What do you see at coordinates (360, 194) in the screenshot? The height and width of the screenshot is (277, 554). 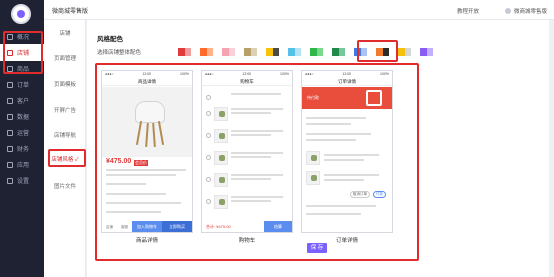 I see `cancel-order-button: 取消订单` at bounding box center [360, 194].